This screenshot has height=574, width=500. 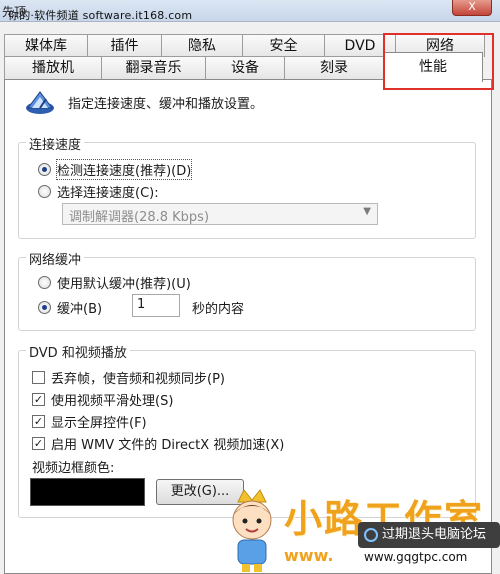 I want to click on default-buffer-radio, so click(x=44, y=282).